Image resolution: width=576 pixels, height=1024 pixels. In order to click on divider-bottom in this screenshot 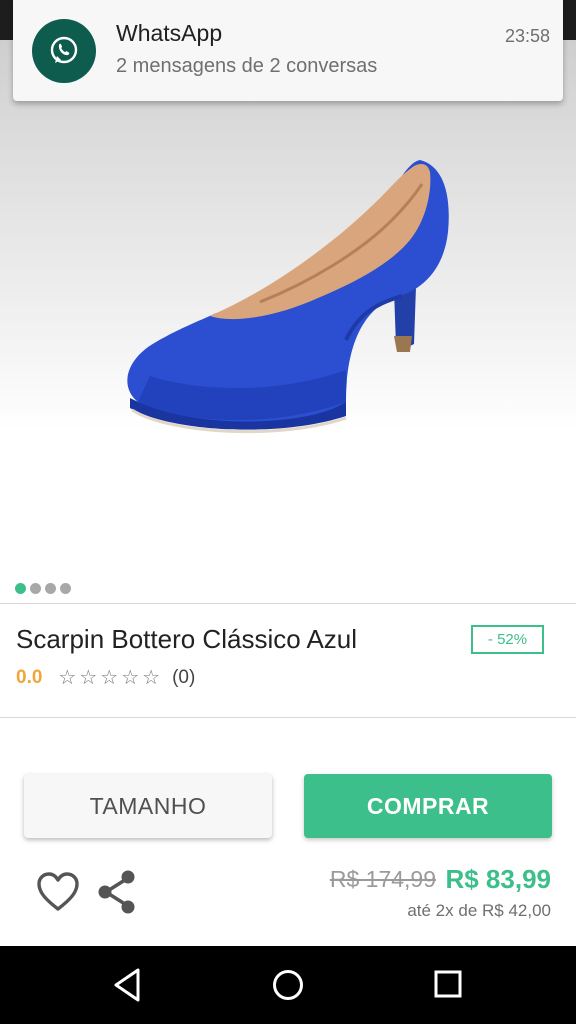, I will do `click(288, 717)`.